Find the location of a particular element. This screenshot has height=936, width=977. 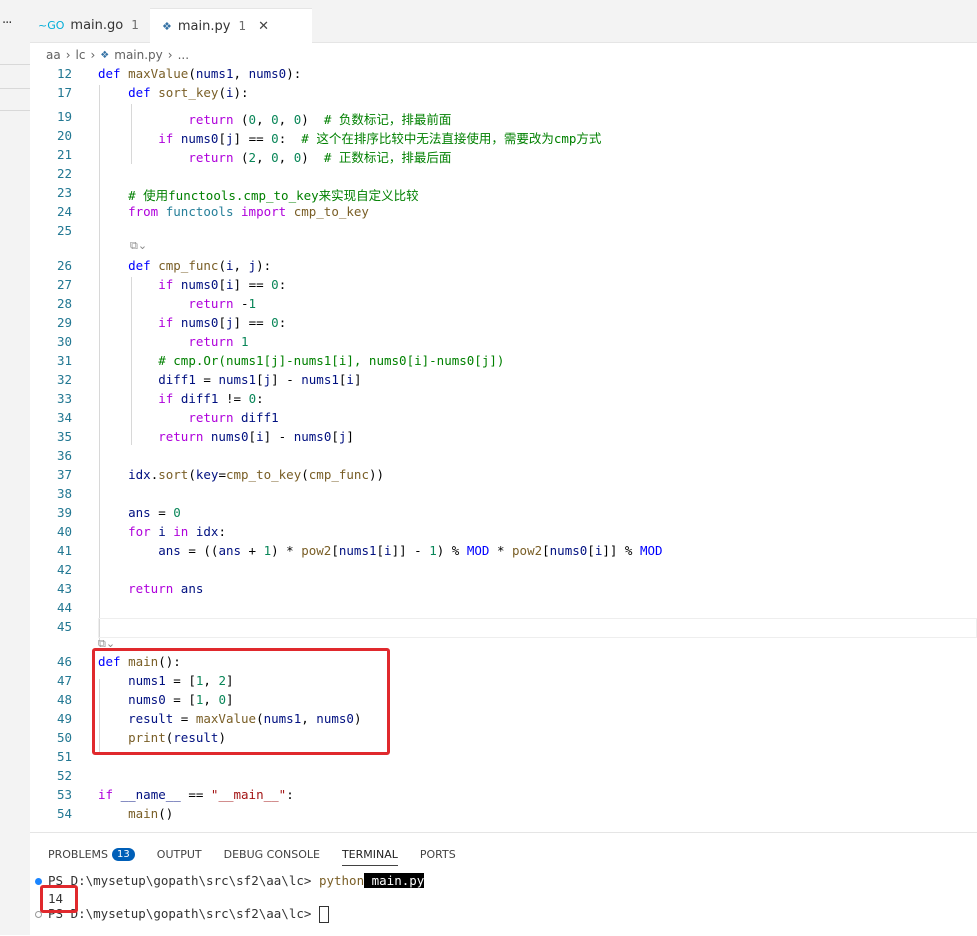

line-number: 21 is located at coordinates (64, 154).